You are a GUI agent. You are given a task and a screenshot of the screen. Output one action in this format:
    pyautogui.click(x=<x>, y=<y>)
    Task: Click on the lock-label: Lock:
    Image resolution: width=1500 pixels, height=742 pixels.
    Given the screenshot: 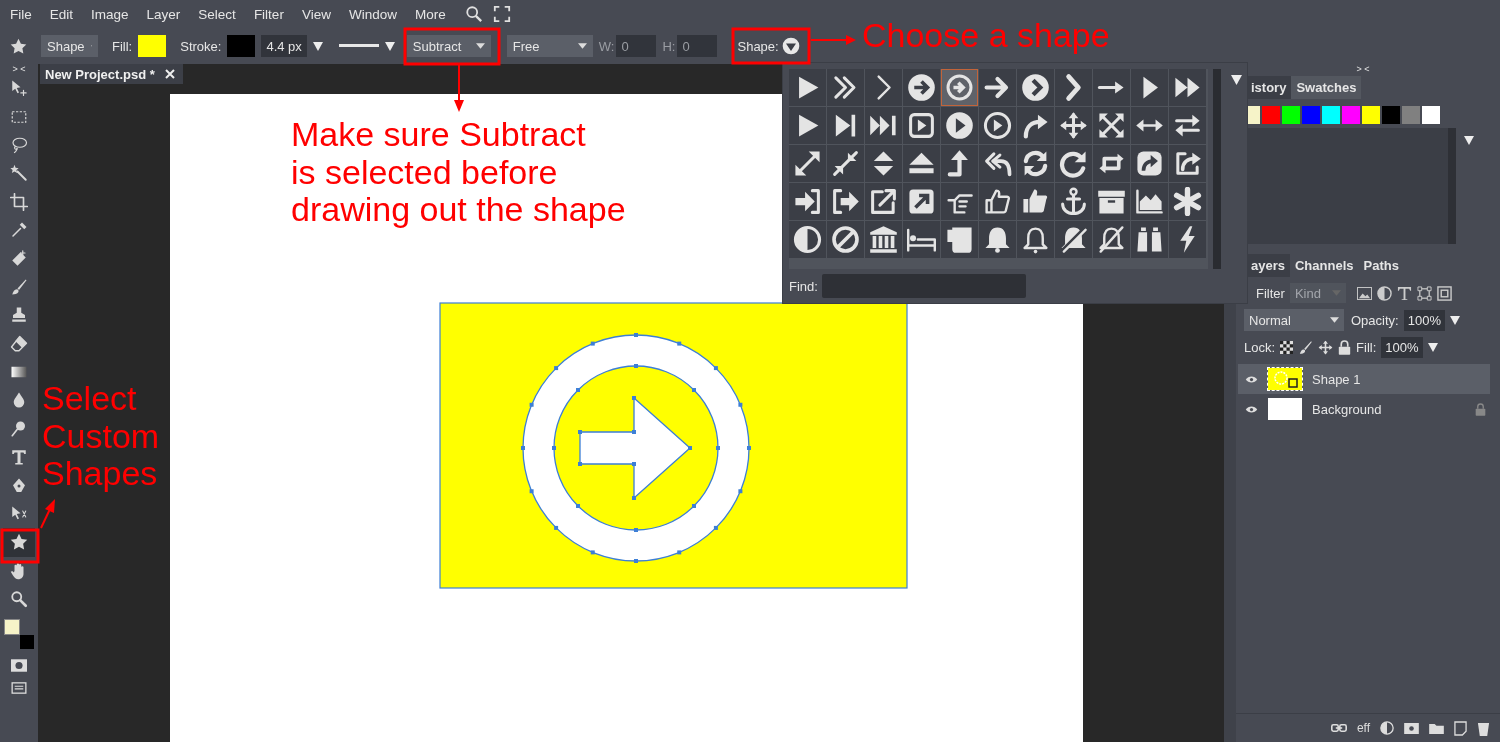 What is the action you would take?
    pyautogui.click(x=1260, y=347)
    